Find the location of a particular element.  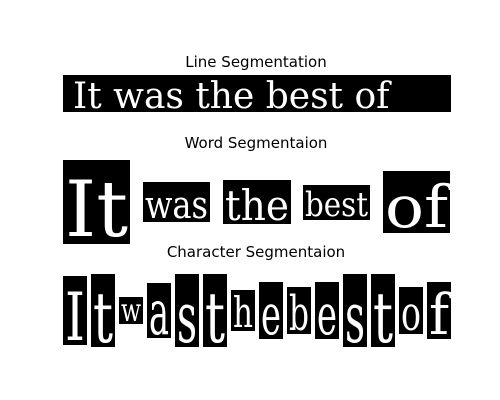

line-segments: It was the best of is located at coordinates (257, 96).